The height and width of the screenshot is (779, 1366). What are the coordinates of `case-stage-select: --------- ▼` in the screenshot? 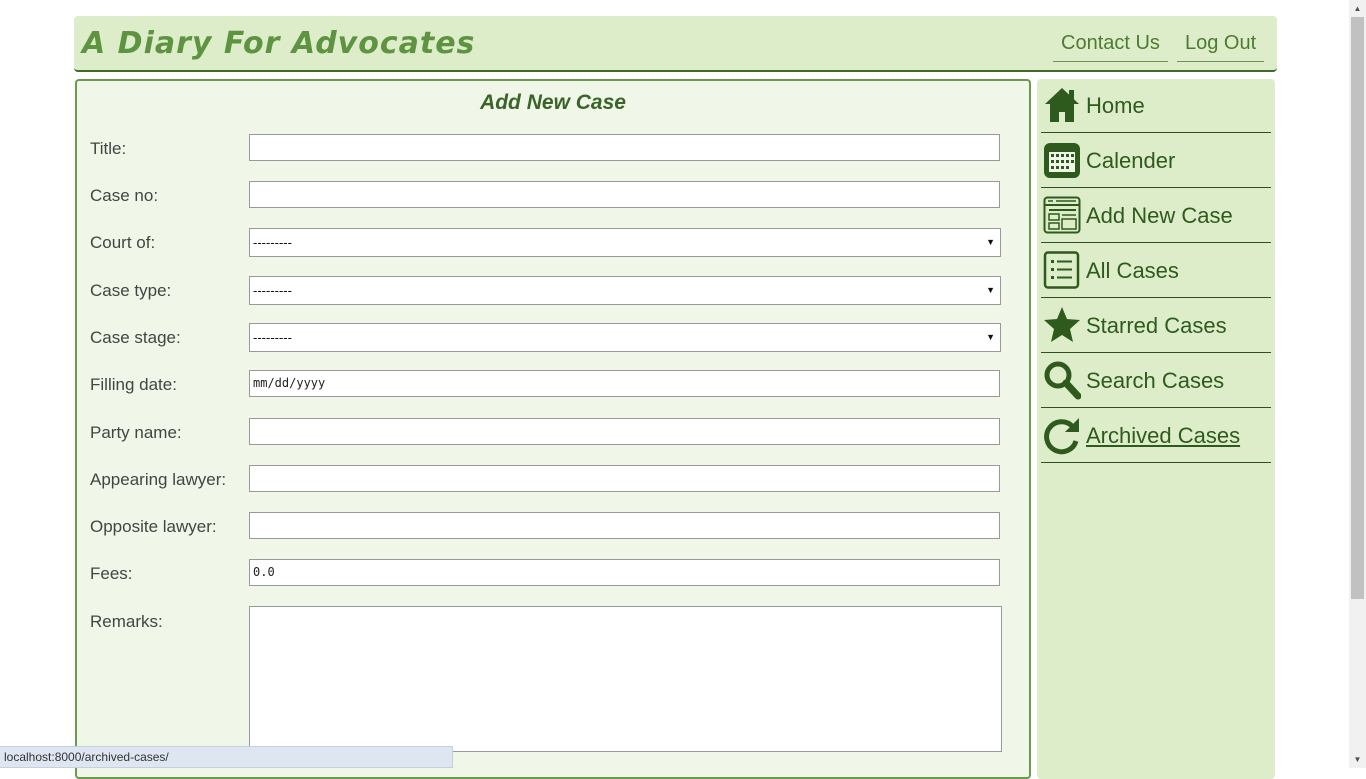 It's located at (625, 337).